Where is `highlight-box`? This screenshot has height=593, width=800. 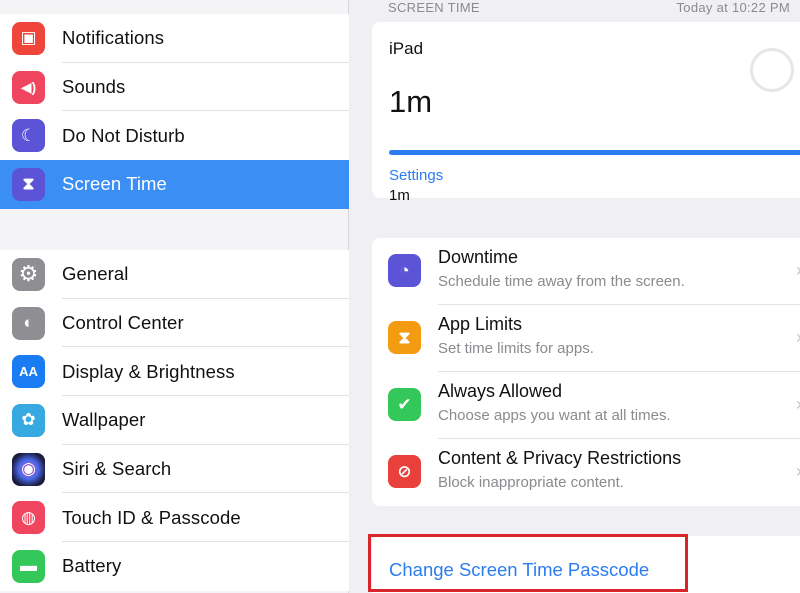 highlight-box is located at coordinates (528, 563).